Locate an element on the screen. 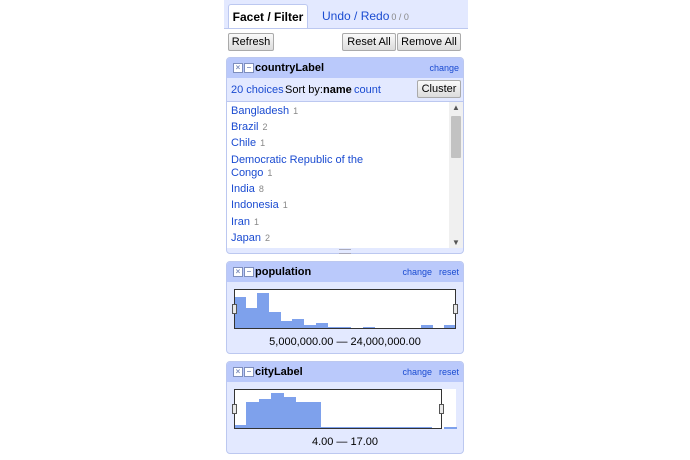  choices-count: 20 choices is located at coordinates (257, 90).